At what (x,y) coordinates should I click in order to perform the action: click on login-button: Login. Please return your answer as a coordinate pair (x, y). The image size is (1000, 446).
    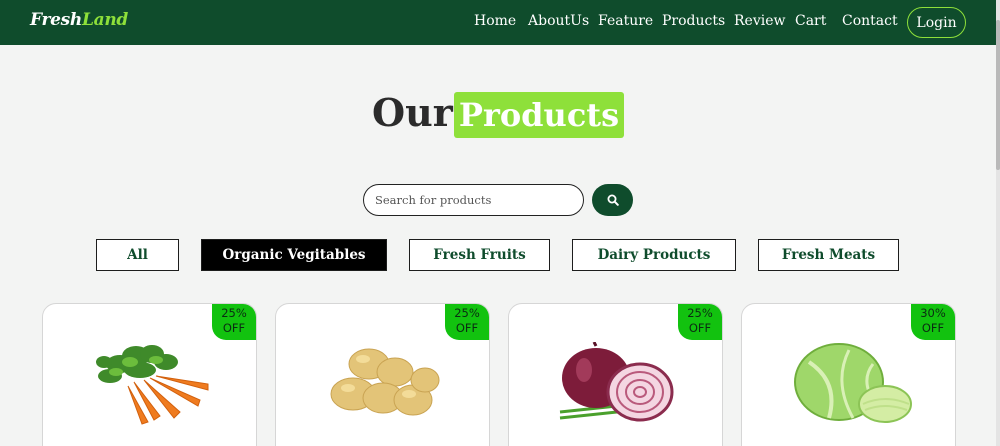
    Looking at the image, I should click on (936, 22).